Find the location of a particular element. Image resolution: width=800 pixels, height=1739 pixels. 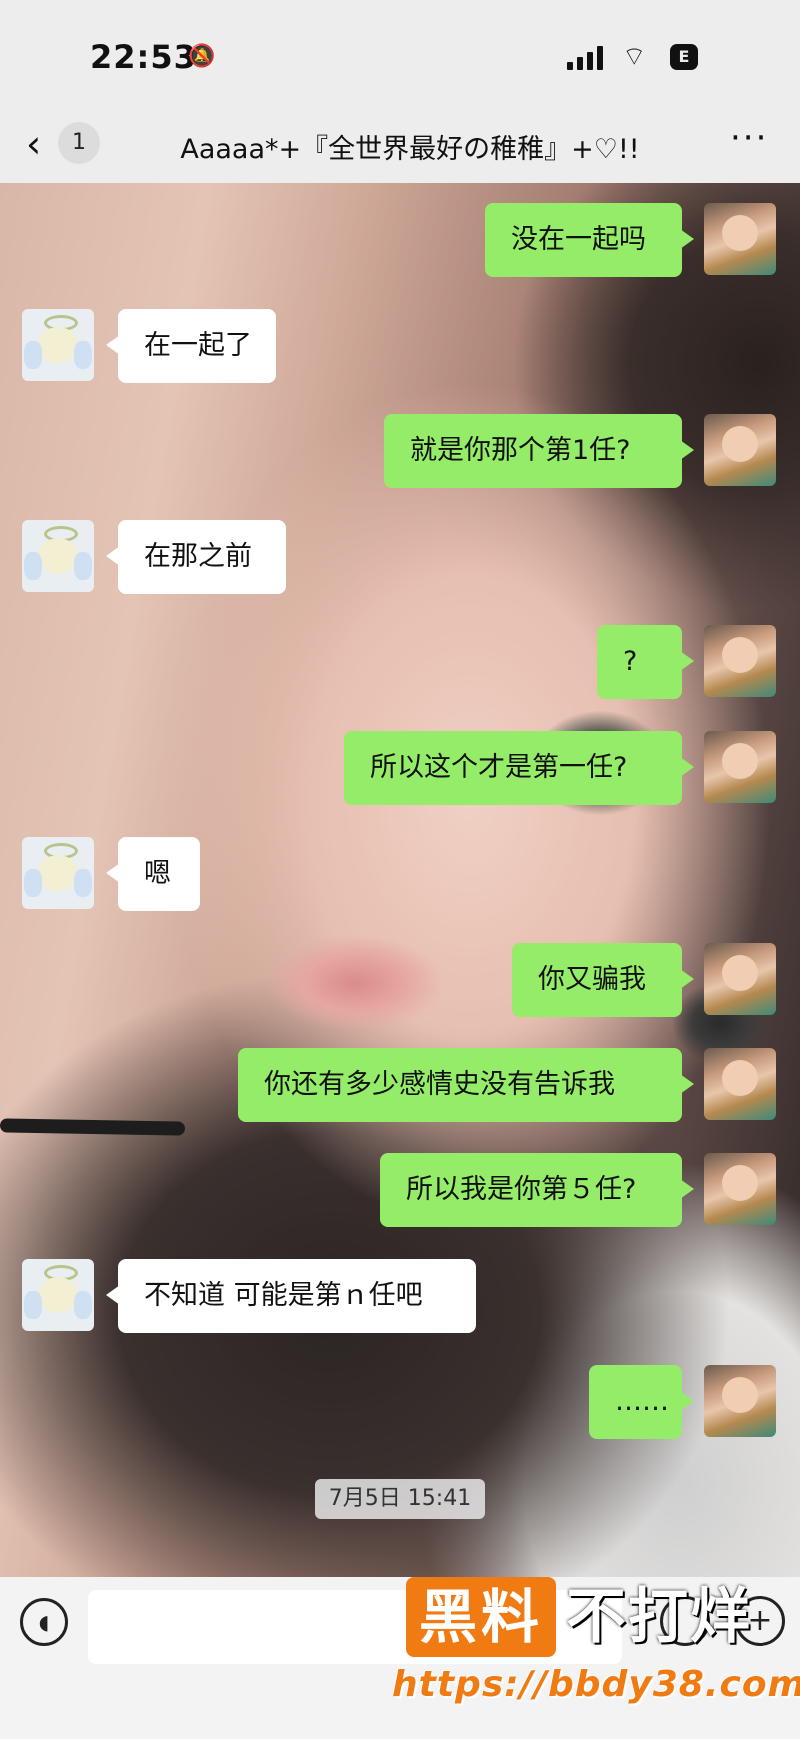

mute-bell-icon: 🔕 is located at coordinates (202, 56).